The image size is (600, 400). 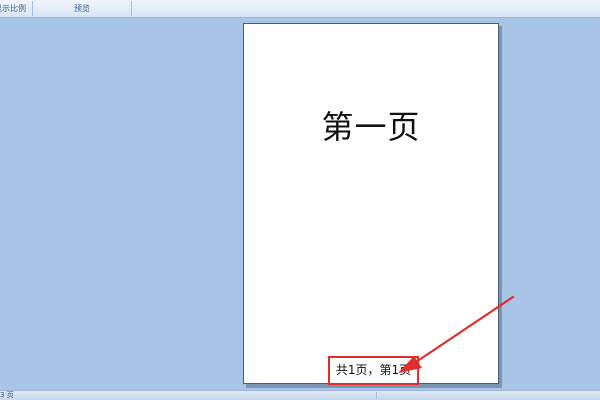 What do you see at coordinates (371, 127) in the screenshot?
I see `page-heading: 第一页` at bounding box center [371, 127].